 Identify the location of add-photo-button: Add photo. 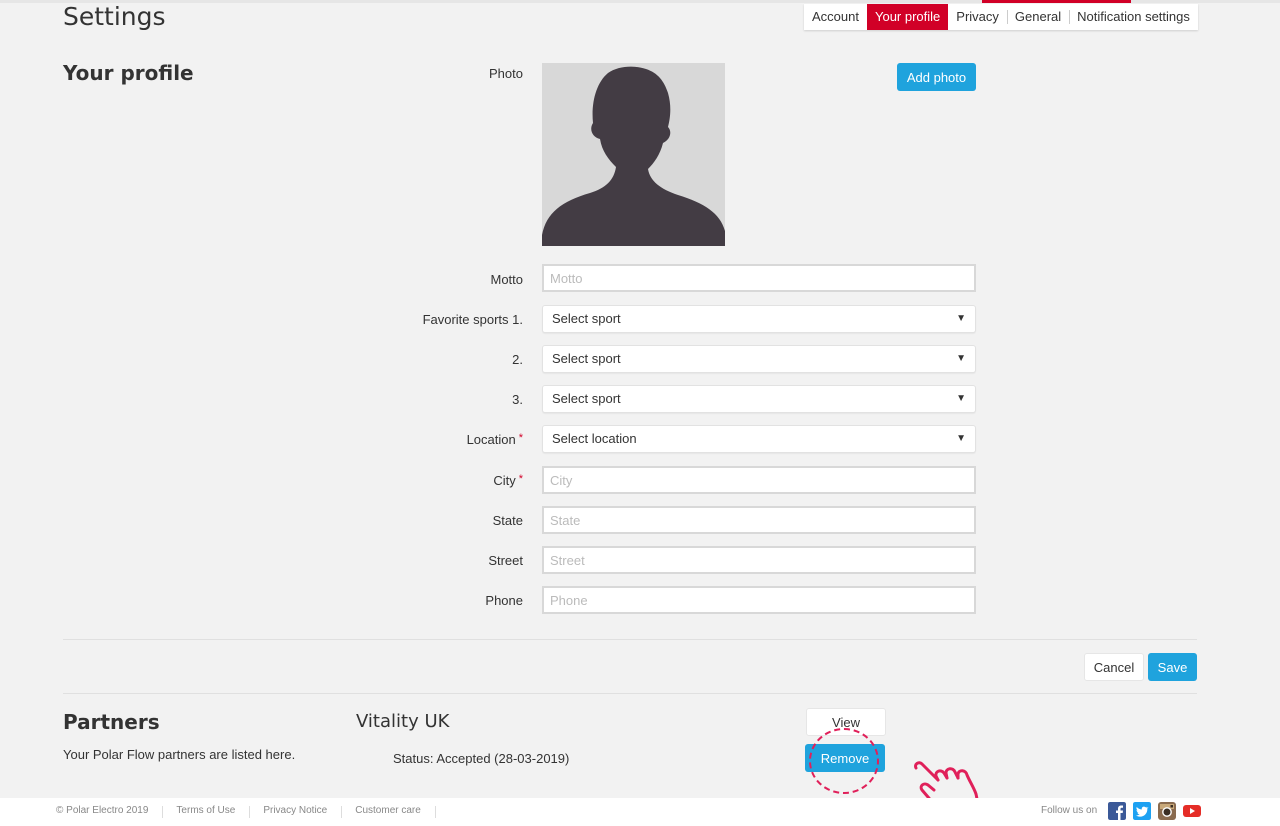
(936, 77).